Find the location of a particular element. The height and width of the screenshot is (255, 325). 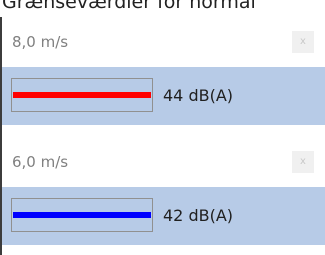

section-header: Grænseværdier for normal is located at coordinates (129, 6).